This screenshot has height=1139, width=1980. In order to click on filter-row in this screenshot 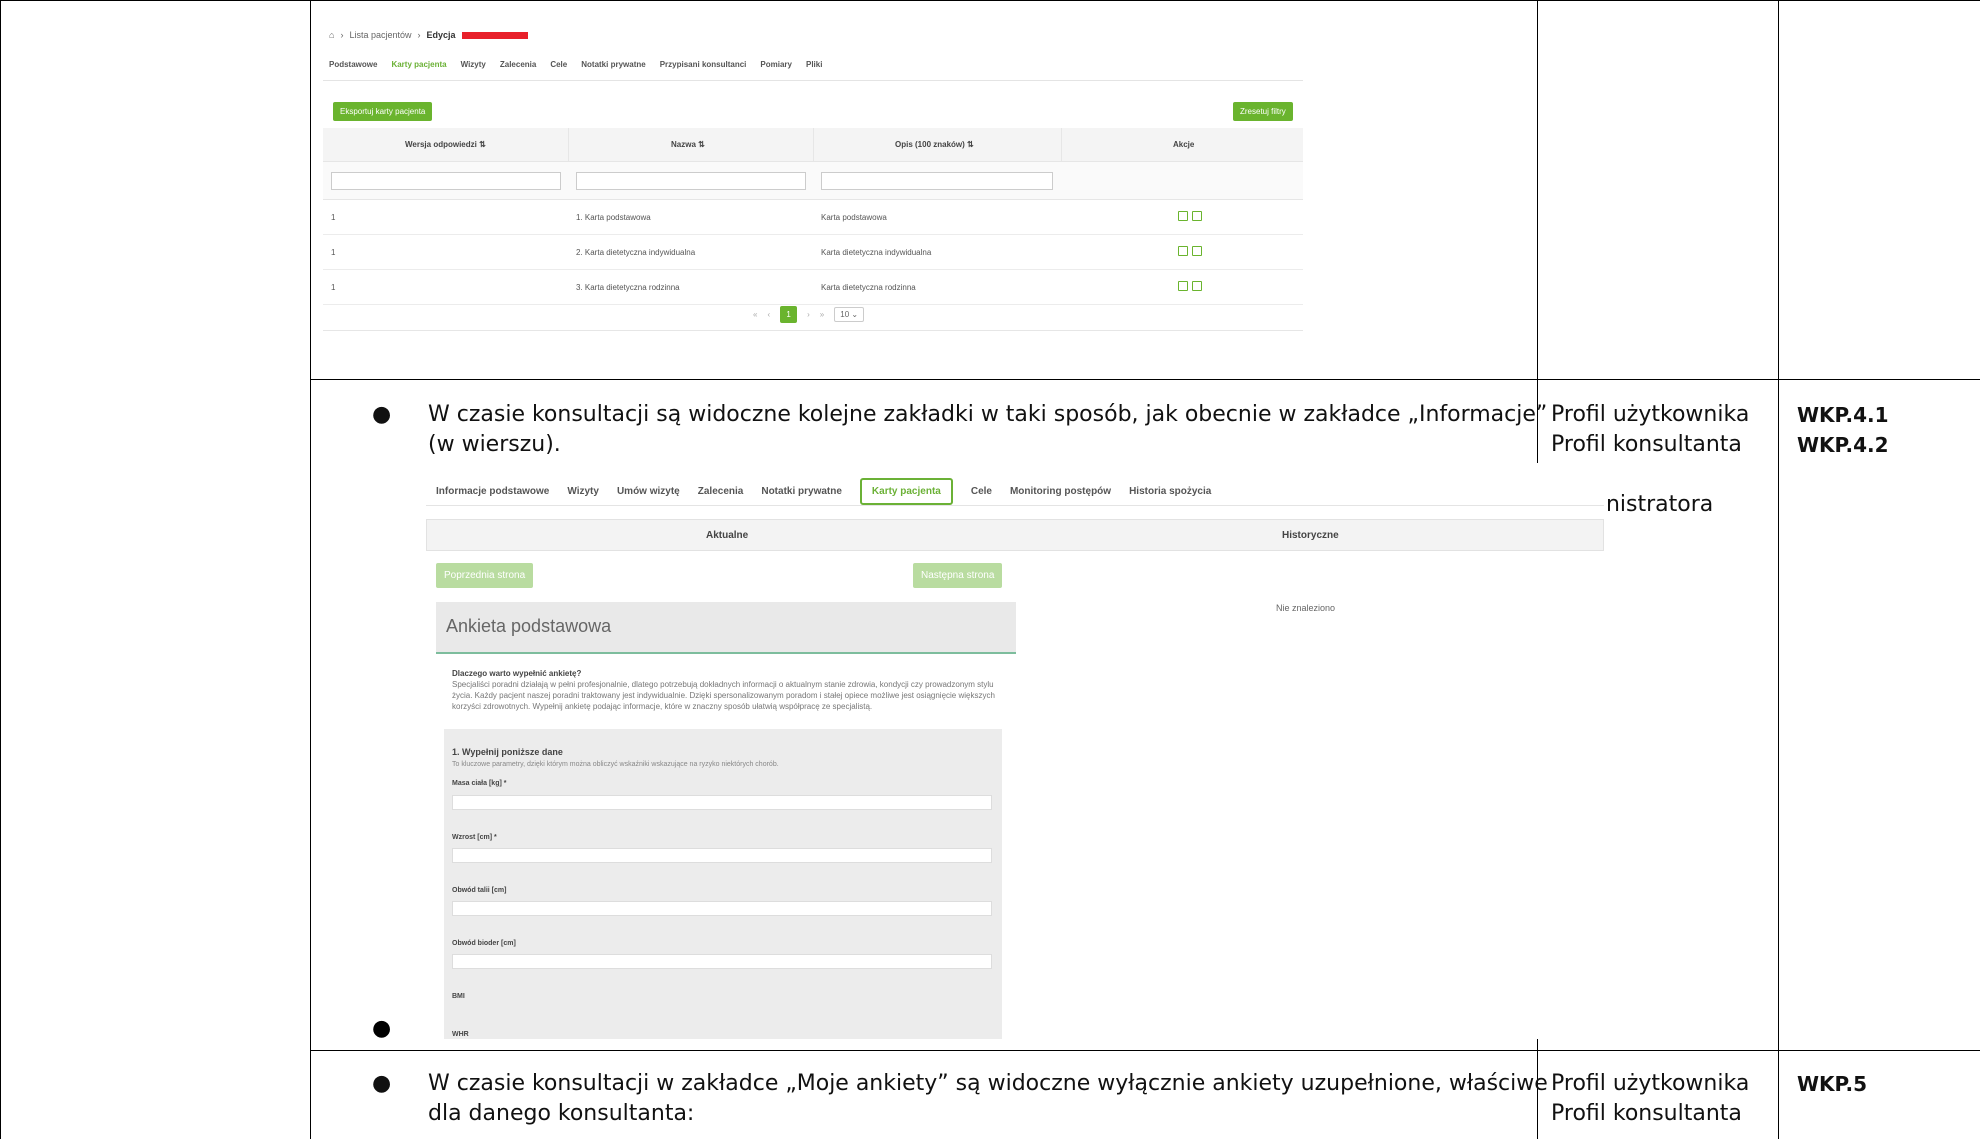, I will do `click(813, 181)`.